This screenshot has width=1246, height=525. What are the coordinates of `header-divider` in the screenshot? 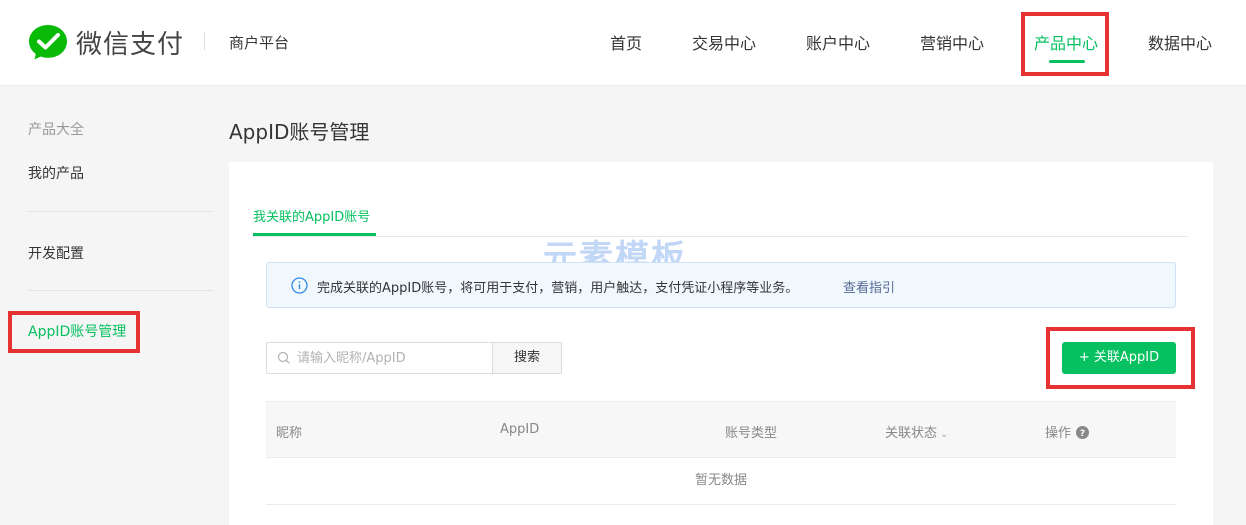 It's located at (204, 41).